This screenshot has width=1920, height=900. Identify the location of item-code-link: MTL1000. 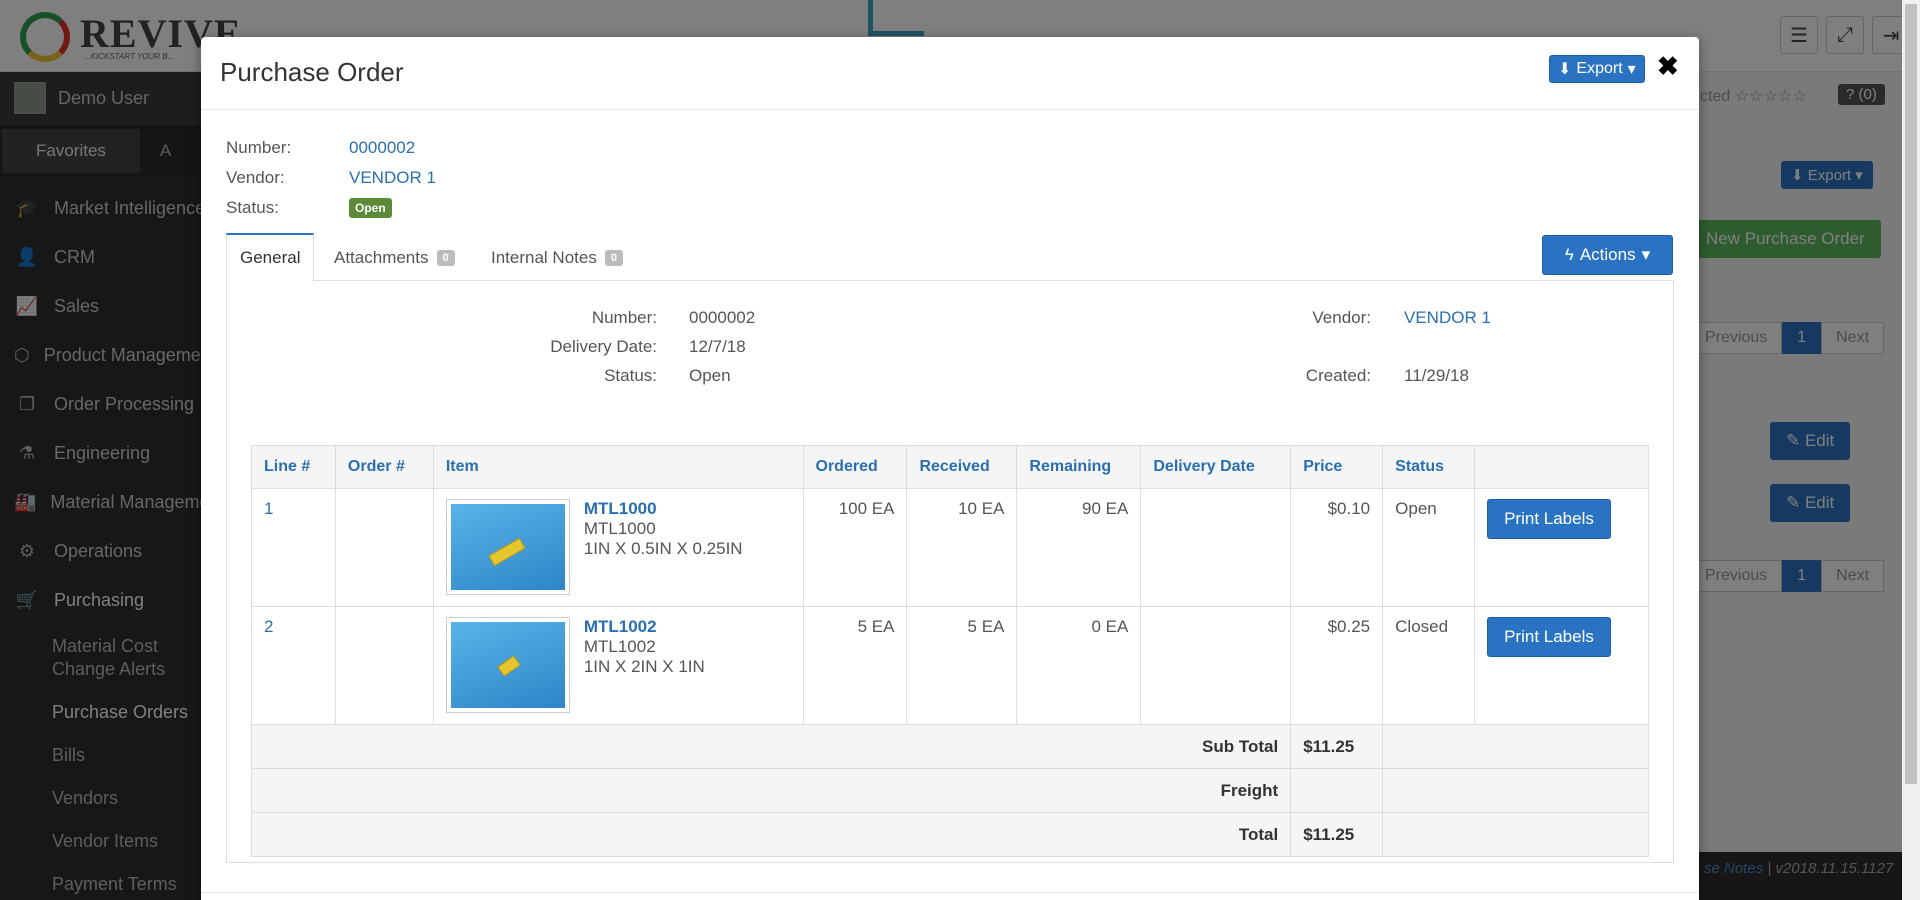
(663, 509).